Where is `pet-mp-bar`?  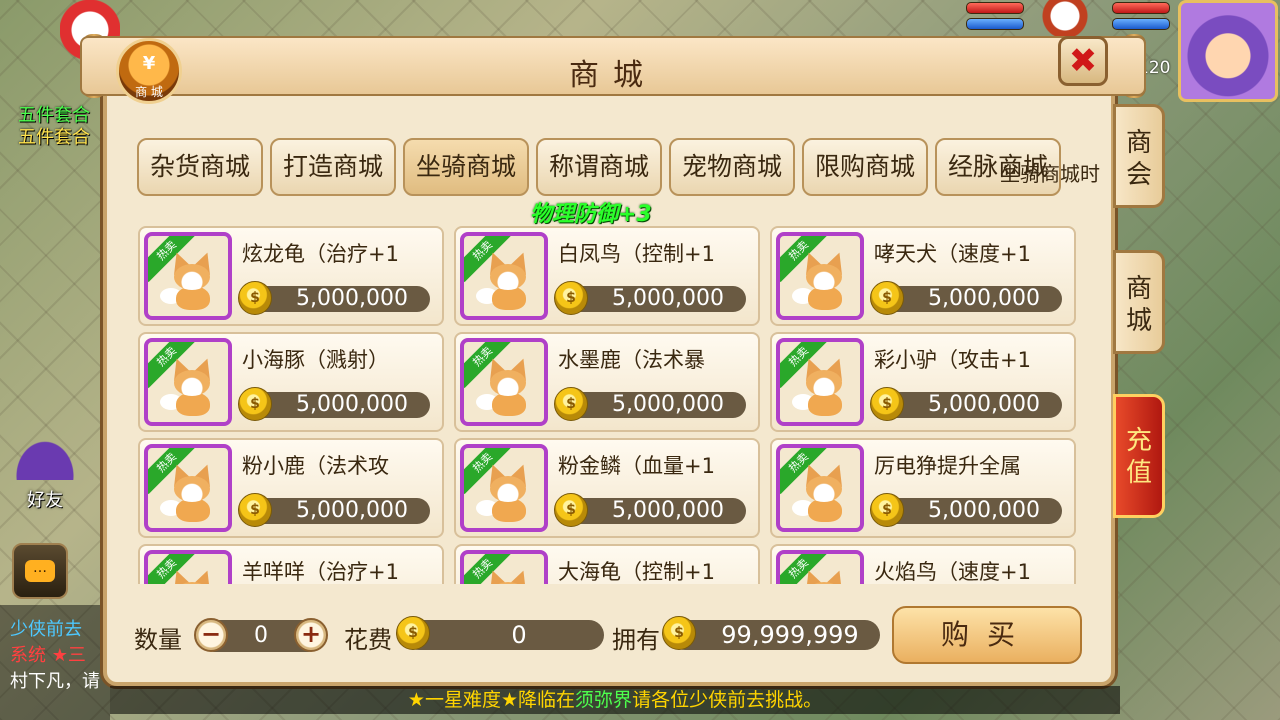 pet-mp-bar is located at coordinates (1141, 24).